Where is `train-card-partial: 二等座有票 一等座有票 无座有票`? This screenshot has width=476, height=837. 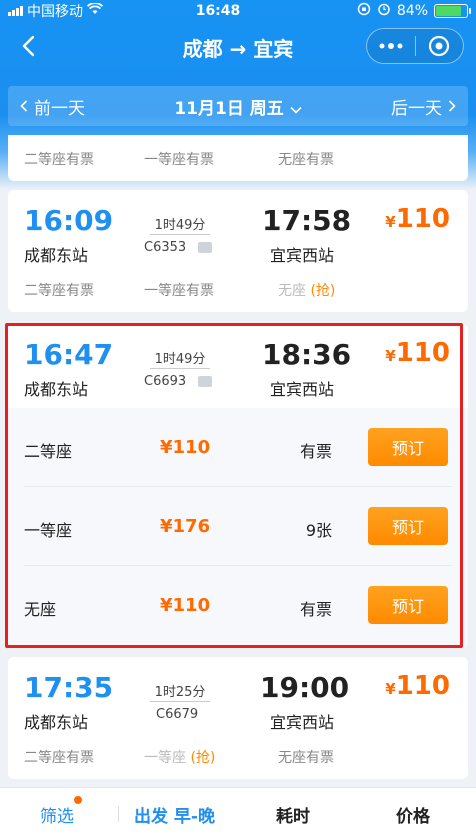
train-card-partial: 二等座有票 一等座有票 无座有票 is located at coordinates (238, 158).